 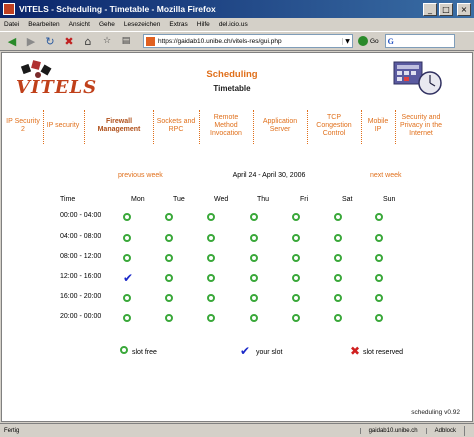 What do you see at coordinates (347, 41) in the screenshot?
I see `chevron-down-icon: ▼` at bounding box center [347, 41].